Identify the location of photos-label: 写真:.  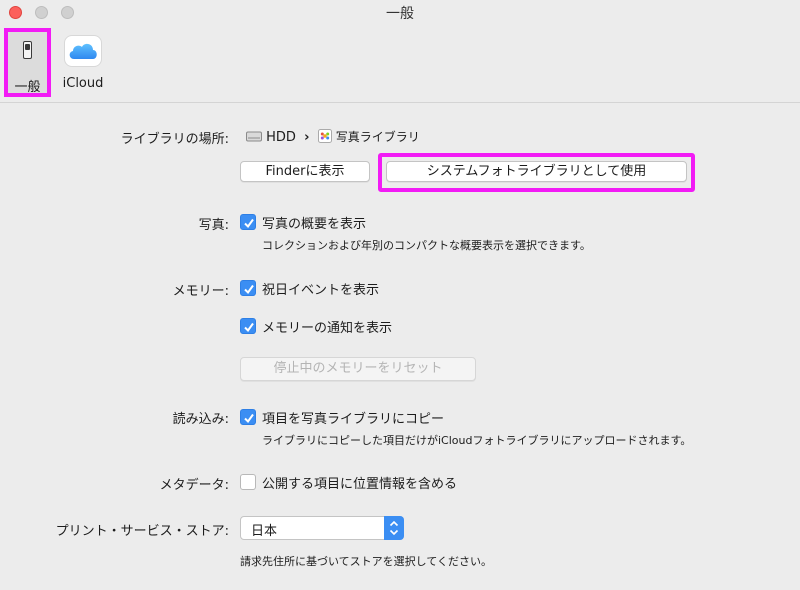
(213, 225).